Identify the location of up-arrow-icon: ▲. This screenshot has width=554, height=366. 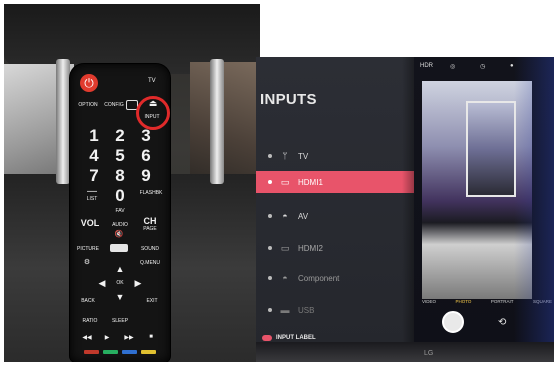
(120, 269).